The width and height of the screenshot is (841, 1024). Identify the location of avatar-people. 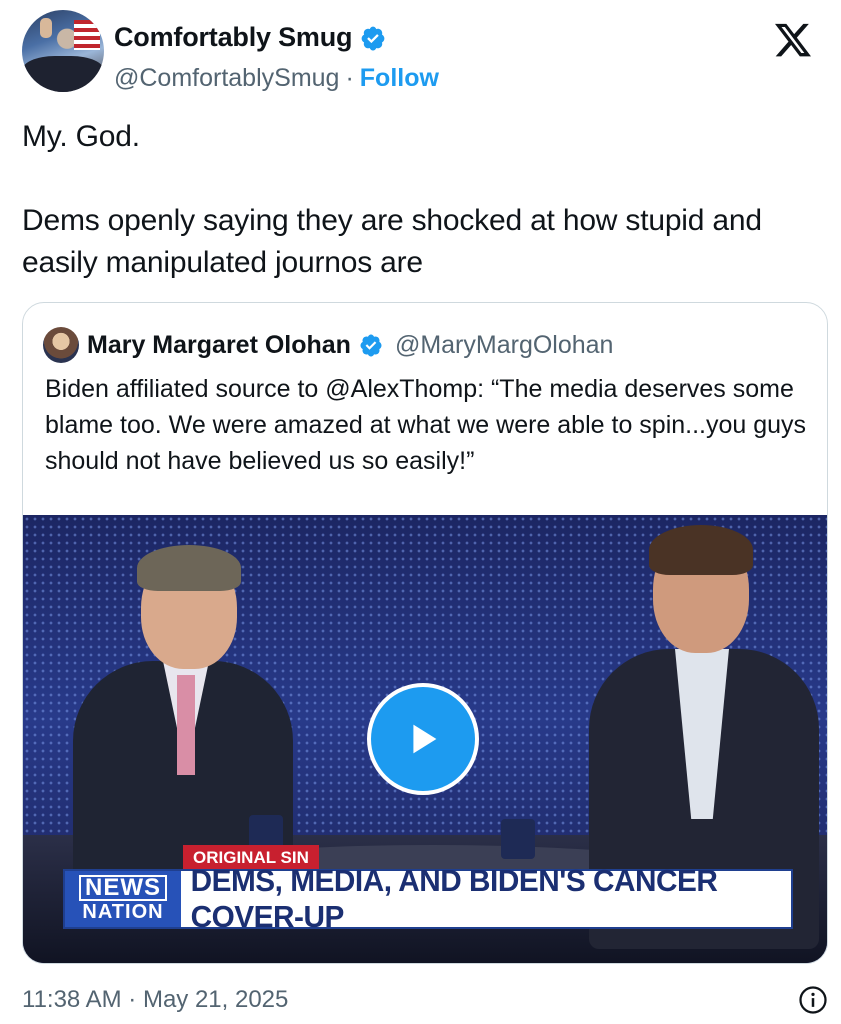
(63, 74).